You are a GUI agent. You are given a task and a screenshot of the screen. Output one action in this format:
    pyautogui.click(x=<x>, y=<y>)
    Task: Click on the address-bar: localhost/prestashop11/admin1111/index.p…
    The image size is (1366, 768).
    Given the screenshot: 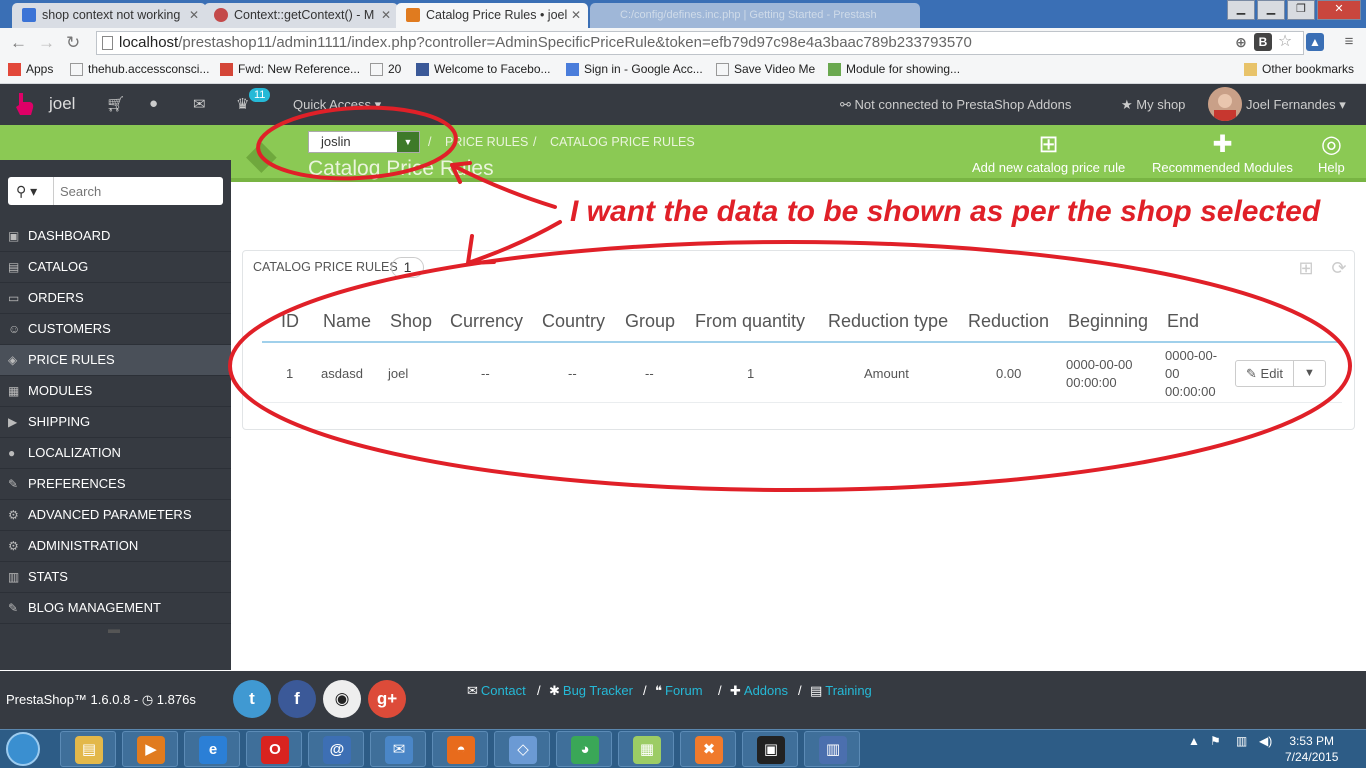 What is the action you would take?
    pyautogui.click(x=700, y=43)
    